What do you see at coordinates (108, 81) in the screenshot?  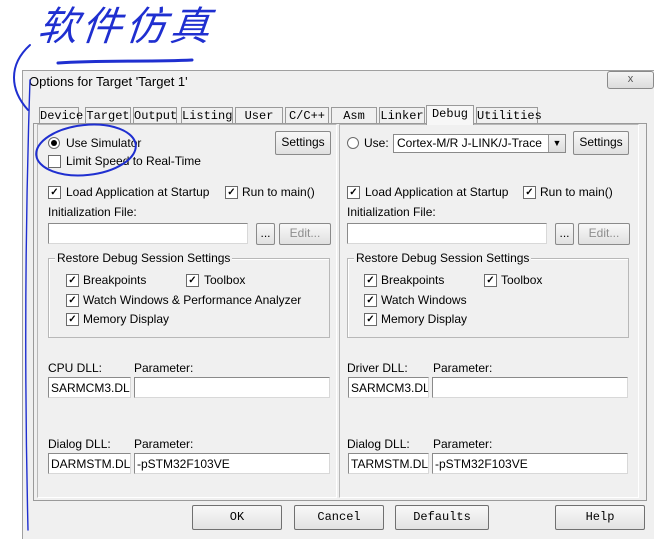 I see `dialog-title: Options for Target 'Target 1'` at bounding box center [108, 81].